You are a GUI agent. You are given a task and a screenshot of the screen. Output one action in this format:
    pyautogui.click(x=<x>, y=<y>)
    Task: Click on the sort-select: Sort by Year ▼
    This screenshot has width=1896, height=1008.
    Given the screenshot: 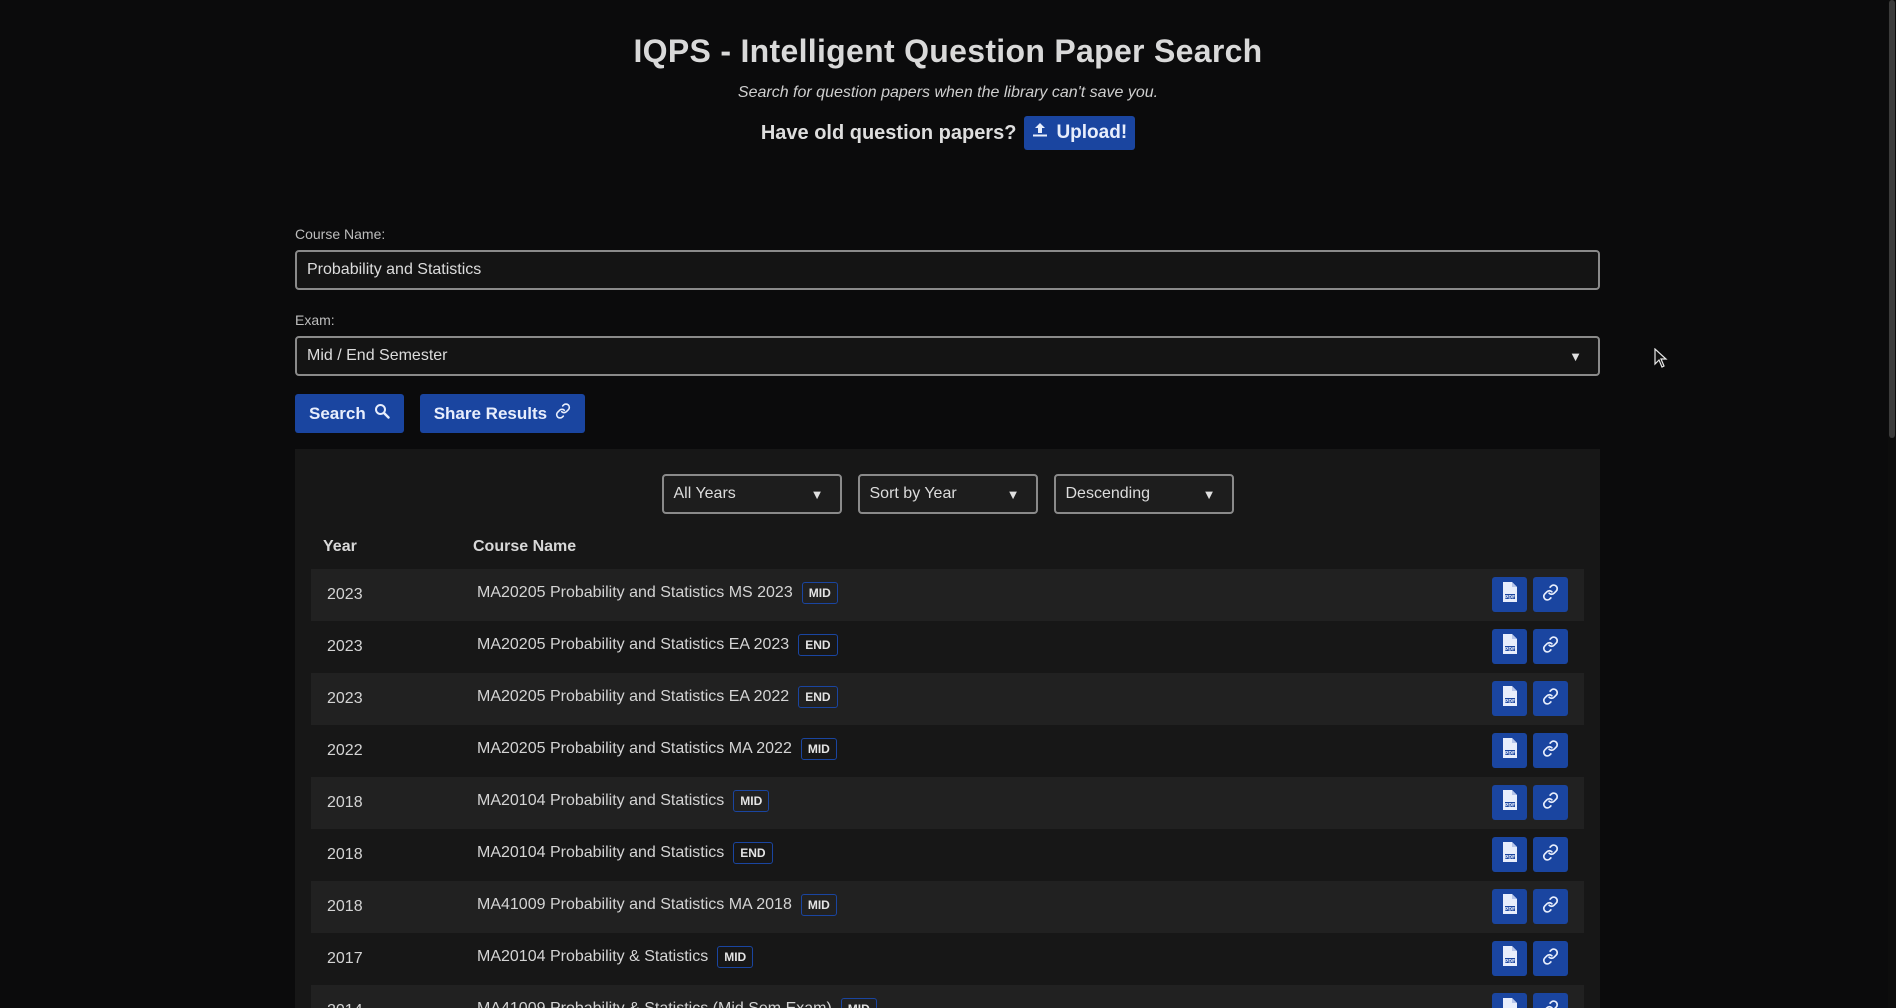 What is the action you would take?
    pyautogui.click(x=947, y=494)
    